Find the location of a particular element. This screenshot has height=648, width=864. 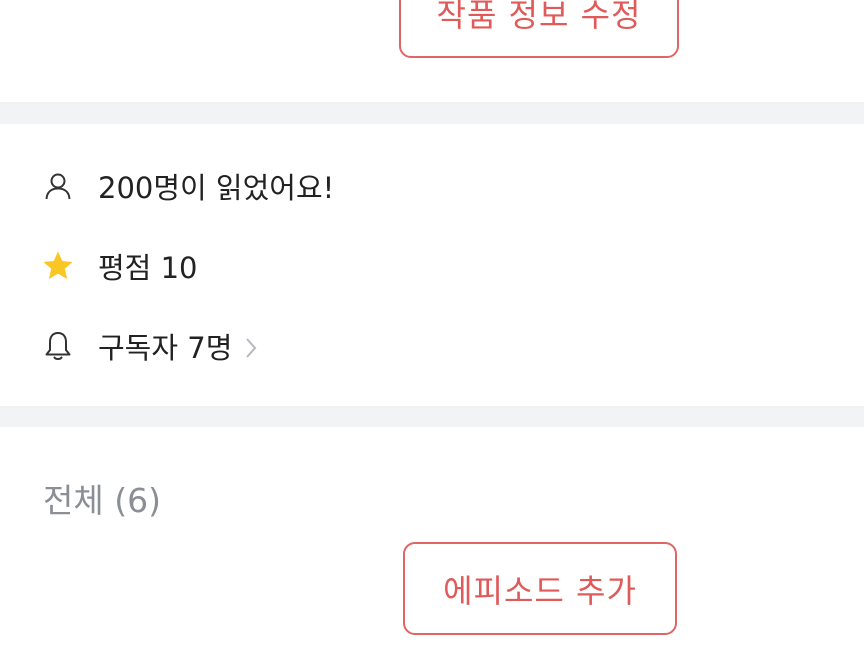

episodes-count-heading: 전체 (6) is located at coordinates (102, 500).